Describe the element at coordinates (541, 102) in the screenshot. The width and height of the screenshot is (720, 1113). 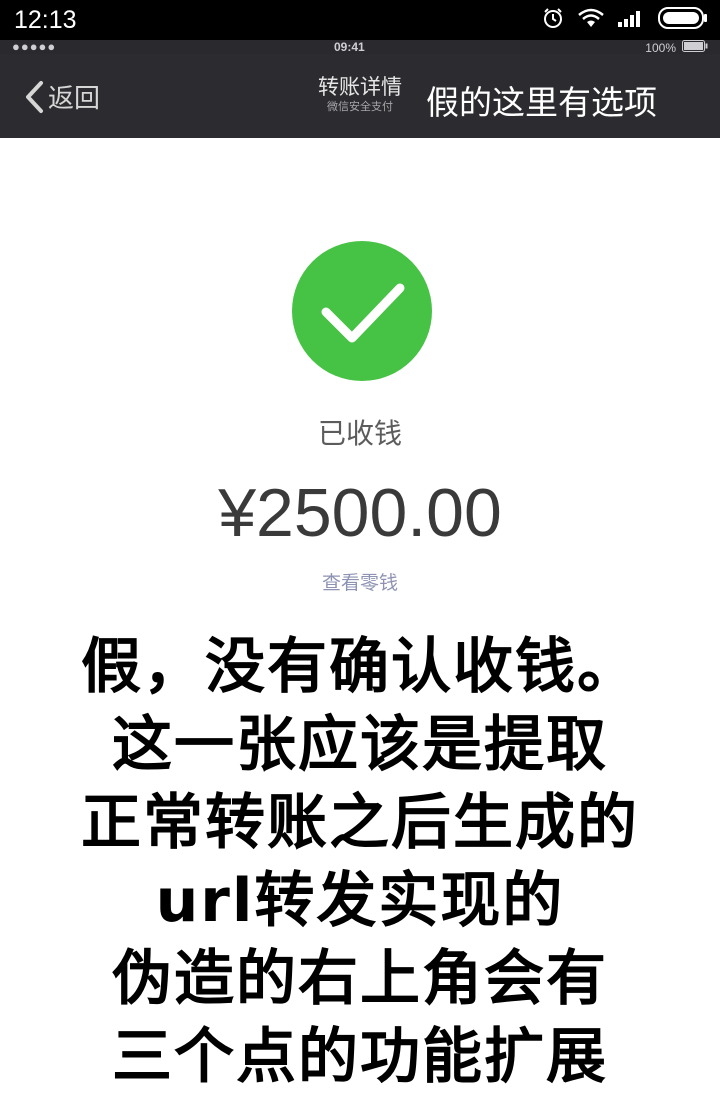
I see `overlay-annotation: 假的这里有选项` at that location.